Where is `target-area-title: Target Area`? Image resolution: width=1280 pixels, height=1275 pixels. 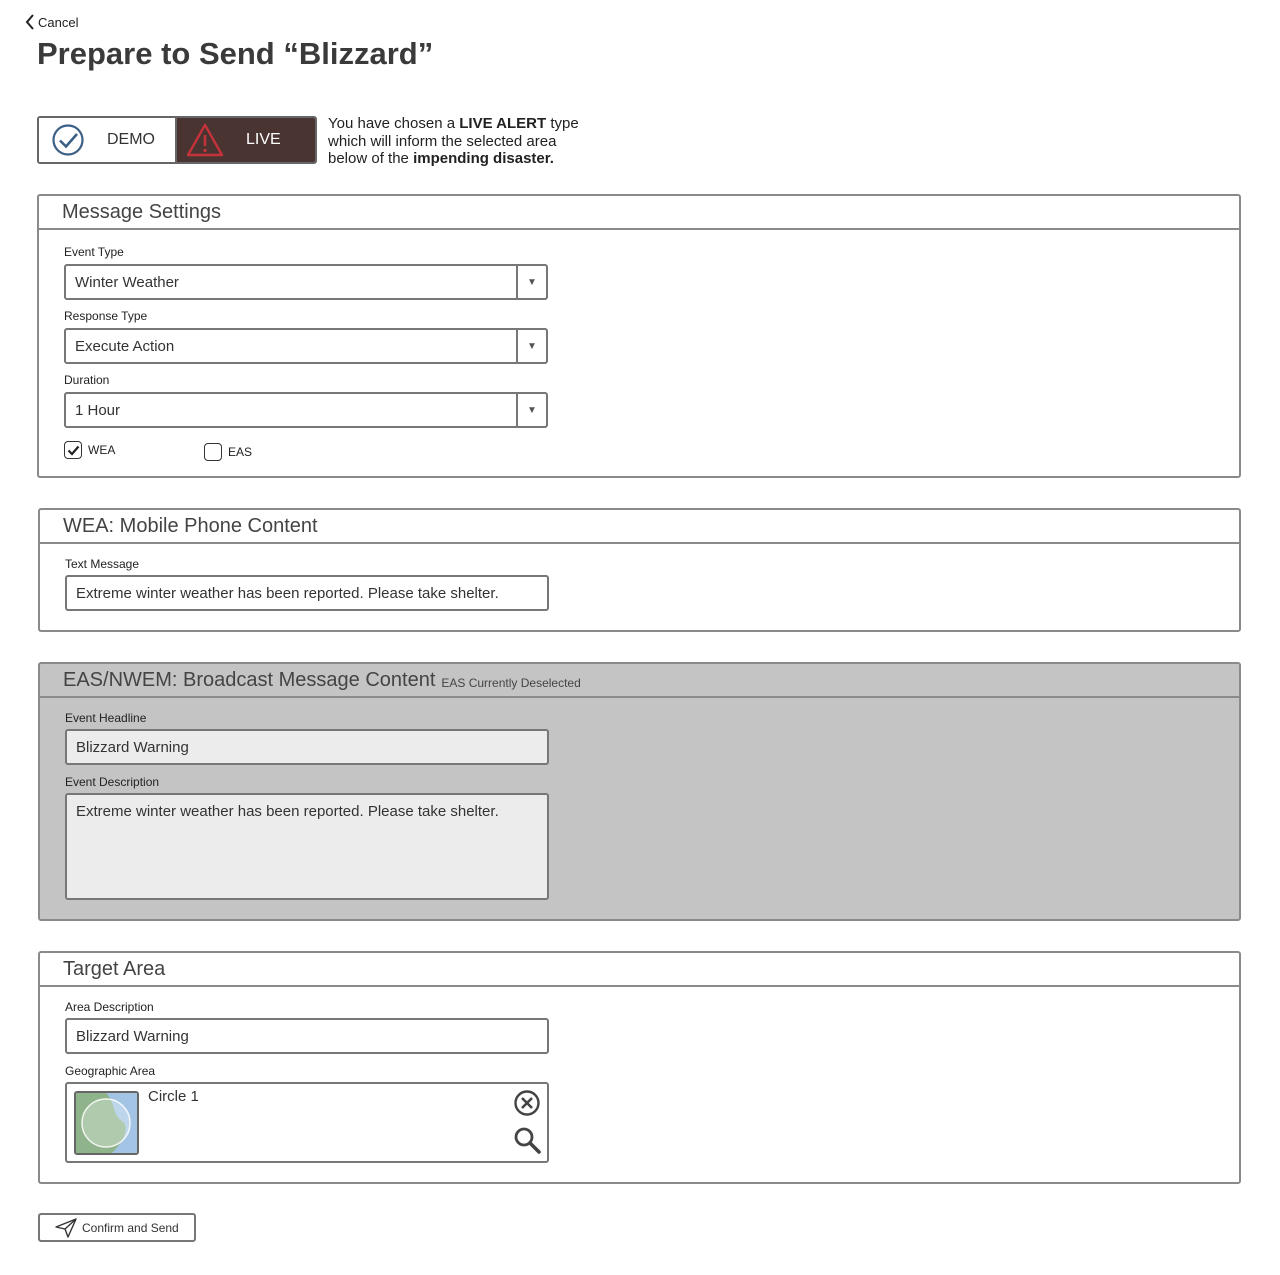 target-area-title: Target Area is located at coordinates (114, 968).